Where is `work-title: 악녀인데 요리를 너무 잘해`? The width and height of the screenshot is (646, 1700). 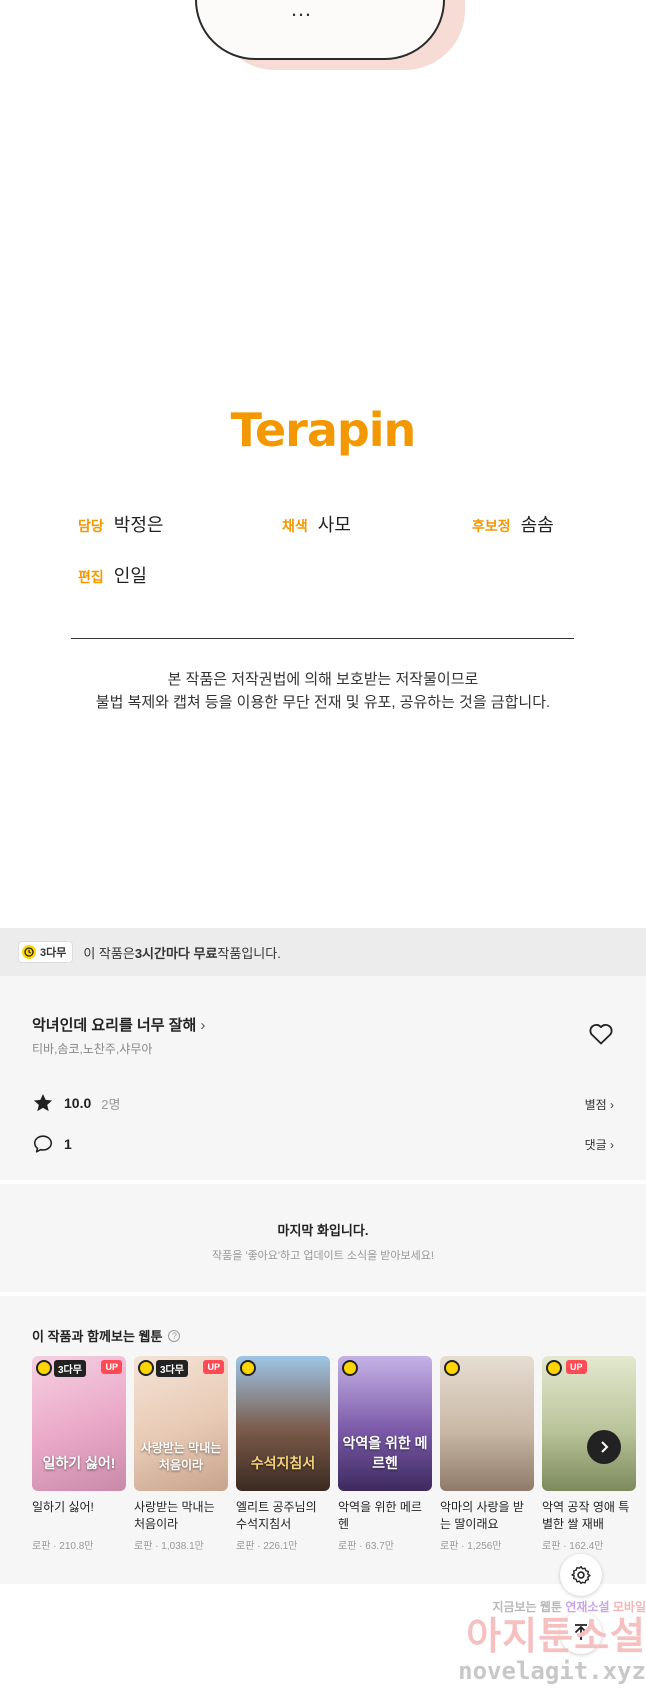
work-title: 악녀인데 요리를 너무 잘해 is located at coordinates (114, 1025).